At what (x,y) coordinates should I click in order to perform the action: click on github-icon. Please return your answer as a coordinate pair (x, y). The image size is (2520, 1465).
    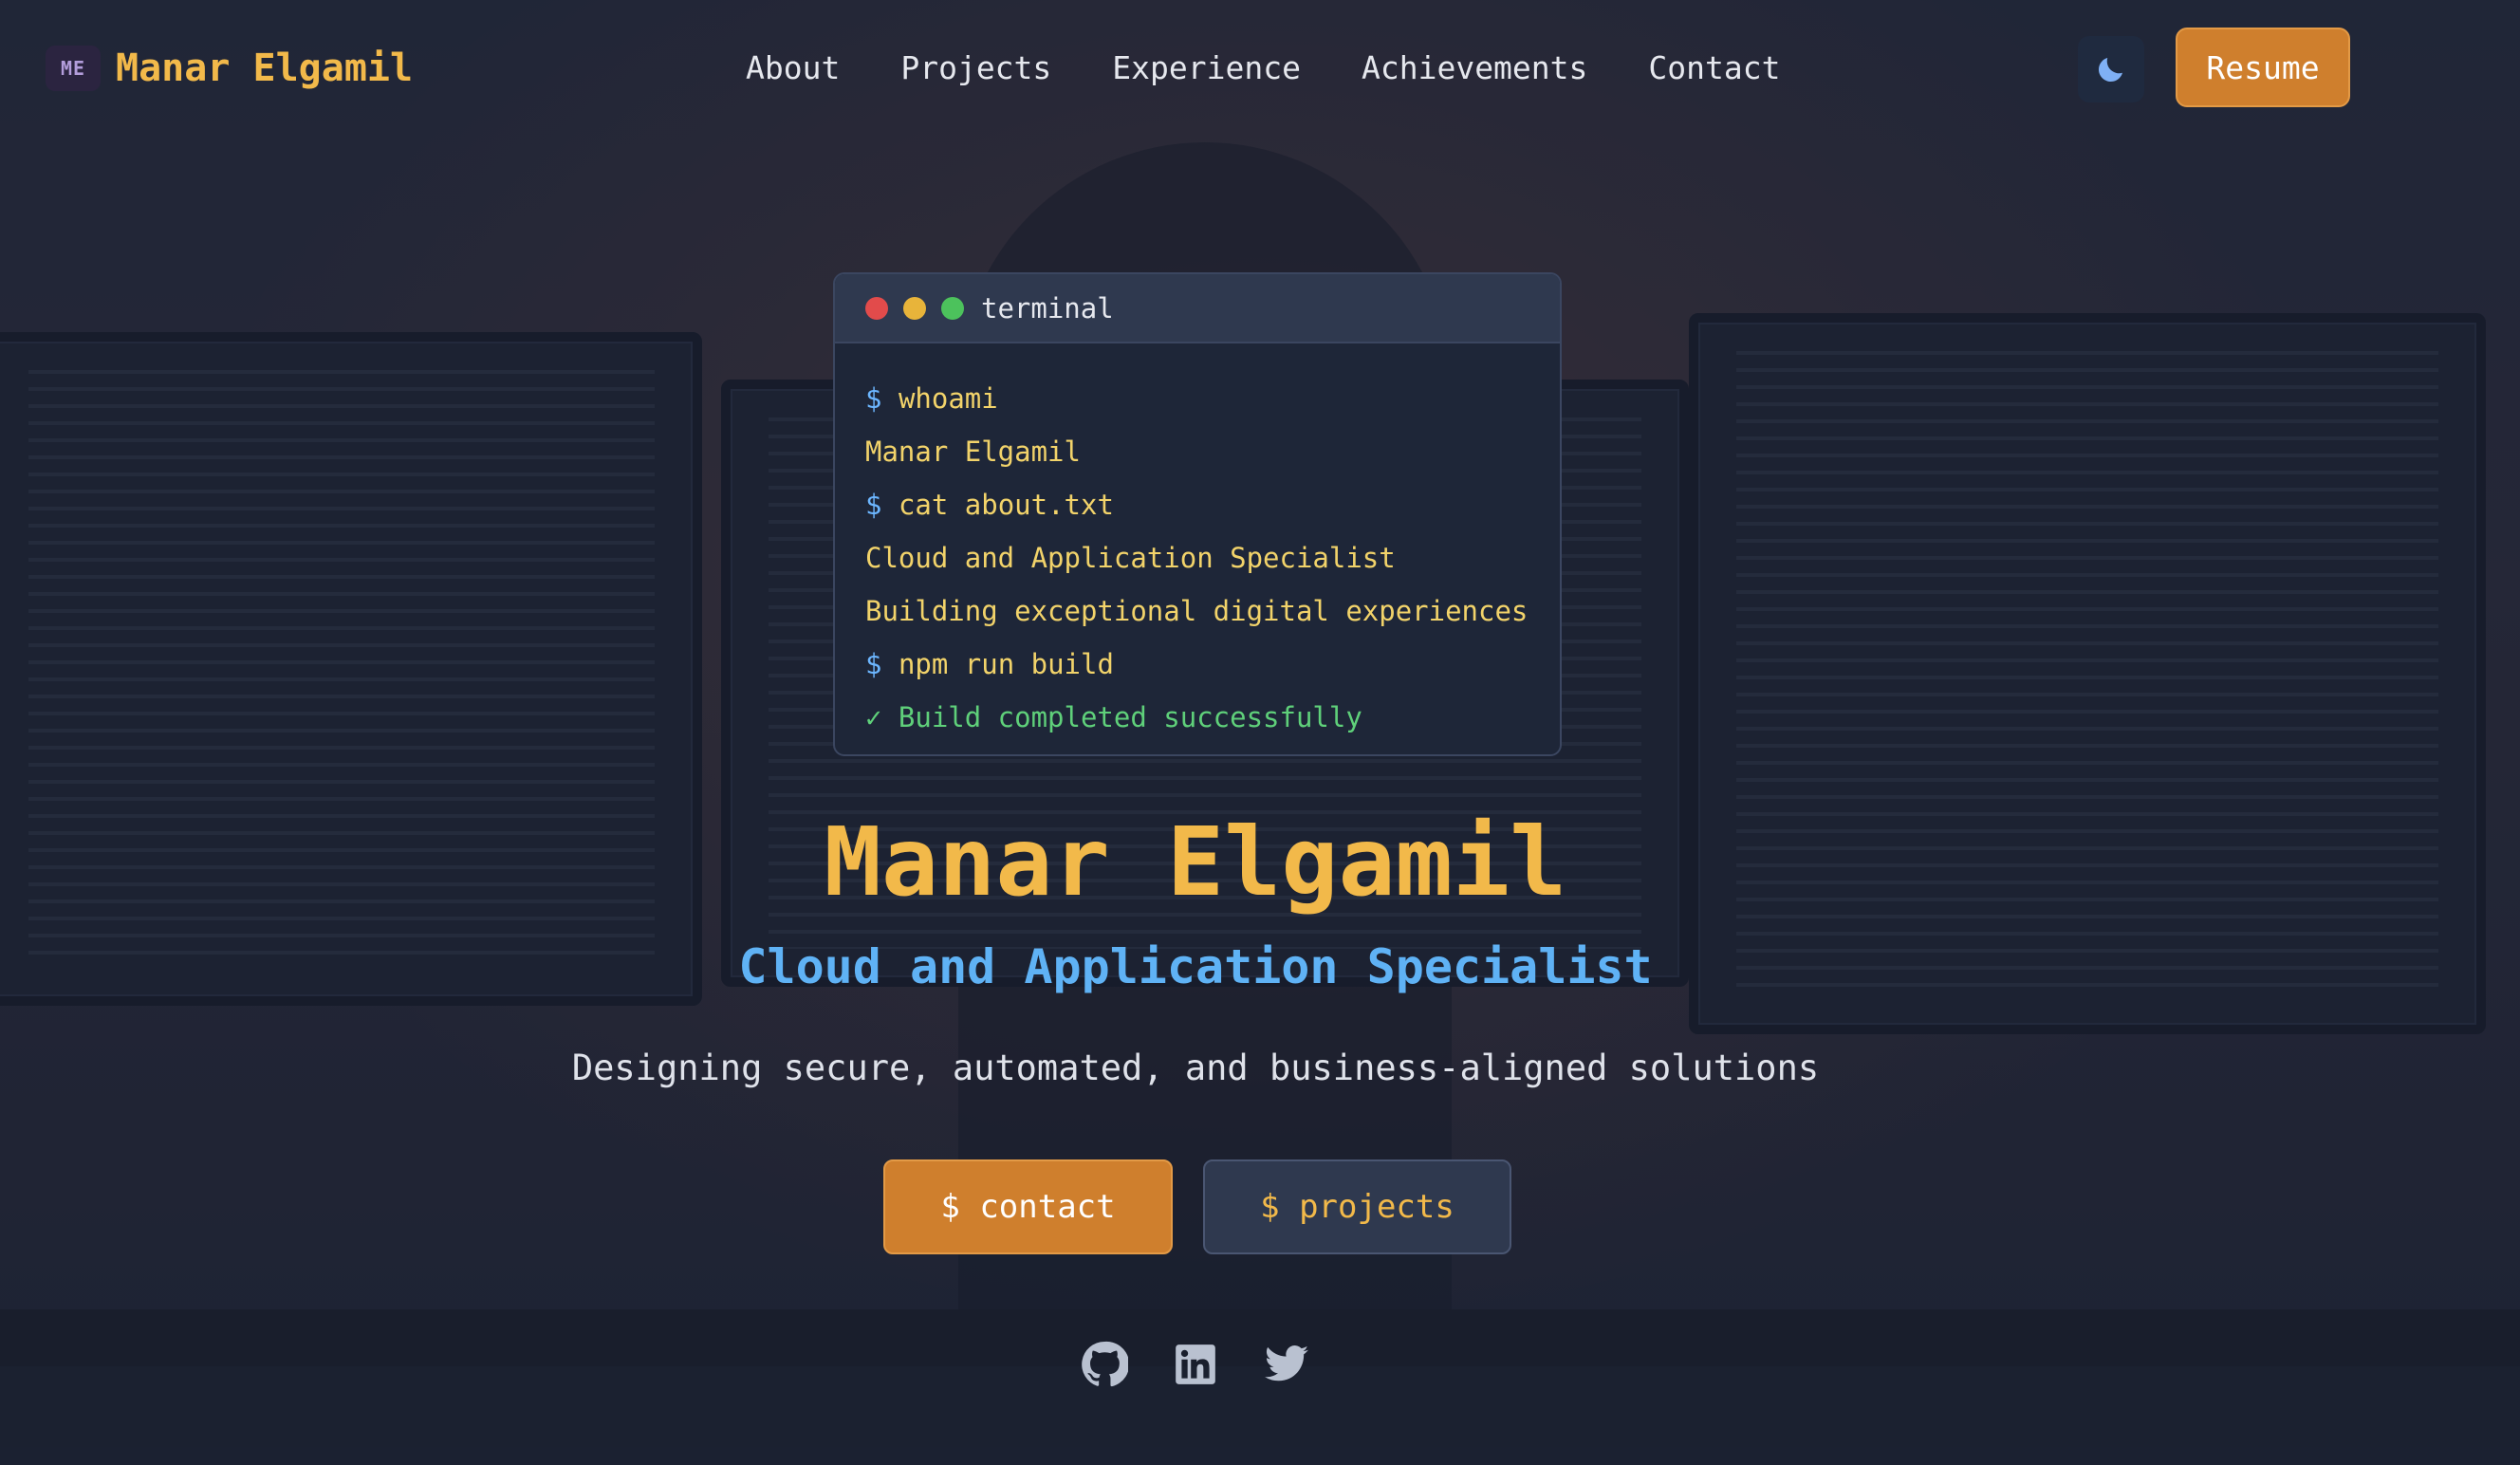
    Looking at the image, I should click on (1105, 1364).